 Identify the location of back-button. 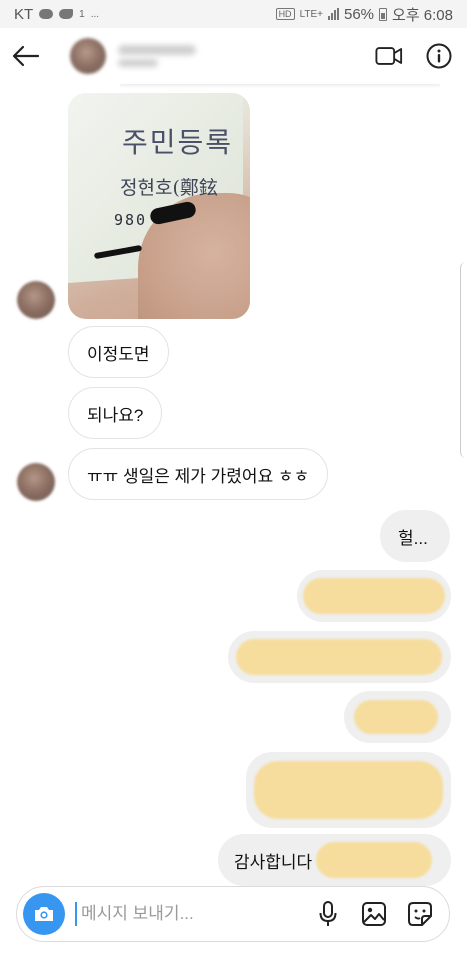
(26, 56).